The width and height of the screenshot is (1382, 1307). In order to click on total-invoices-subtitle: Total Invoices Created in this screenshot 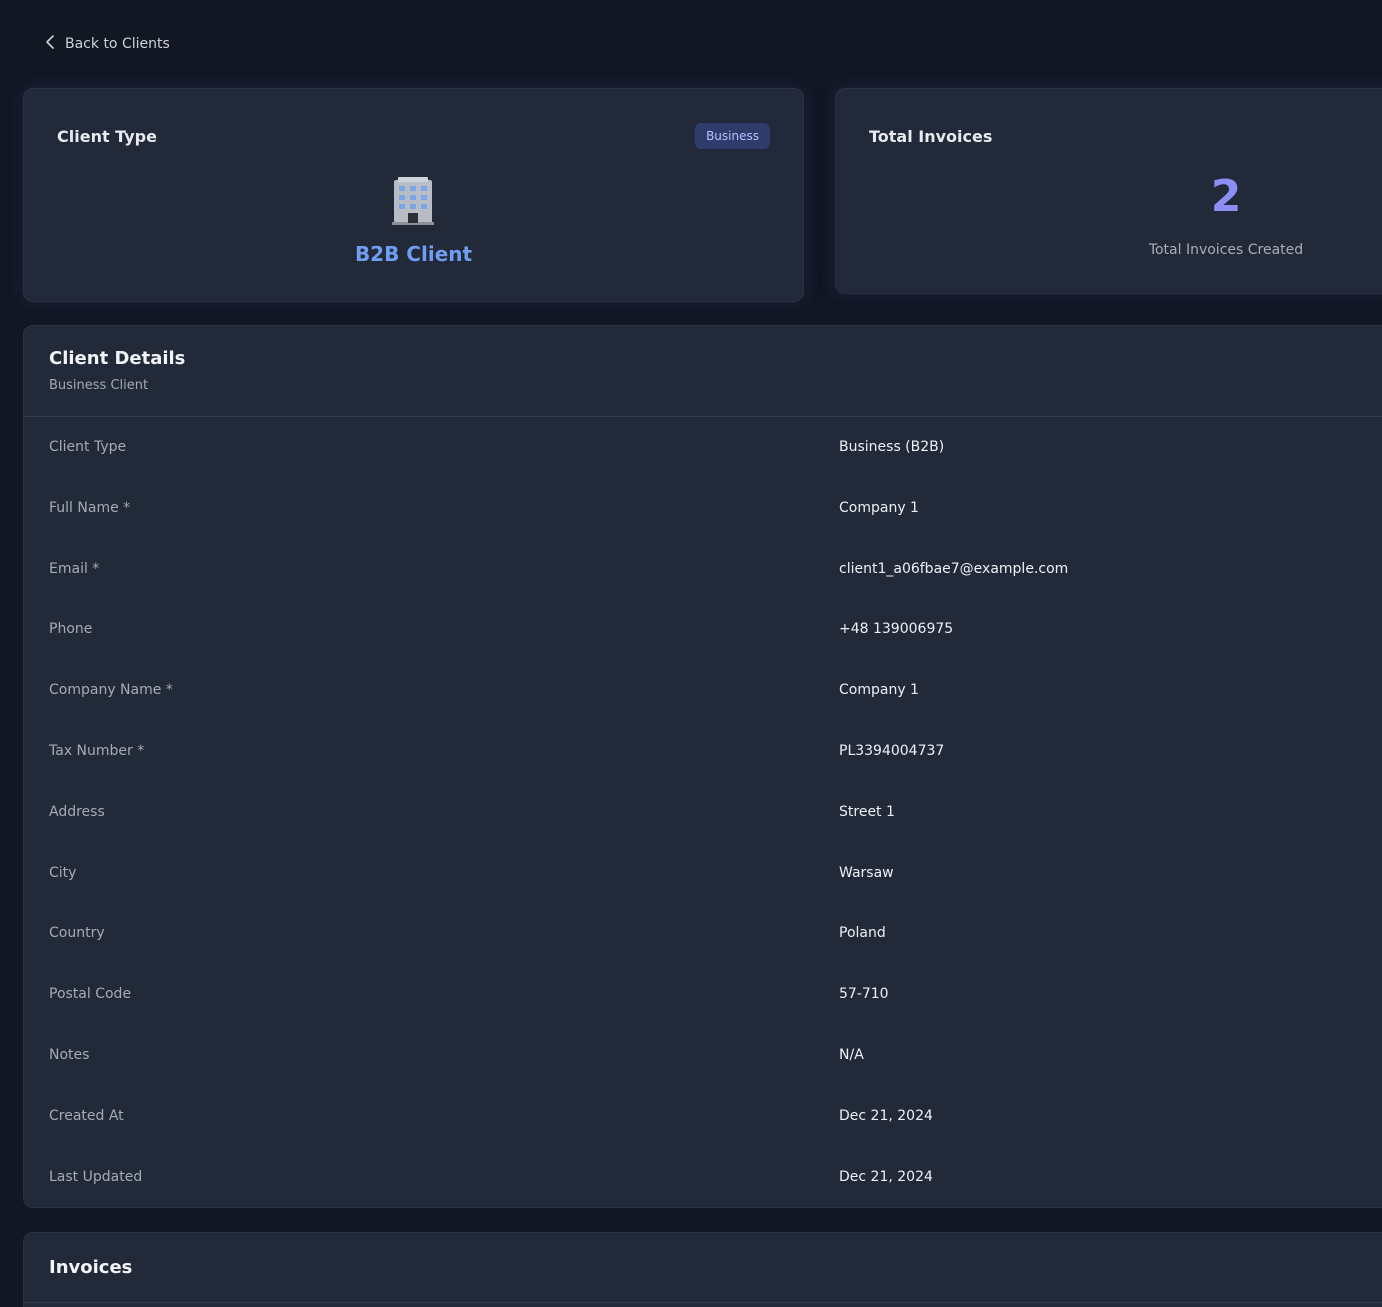, I will do `click(1226, 250)`.